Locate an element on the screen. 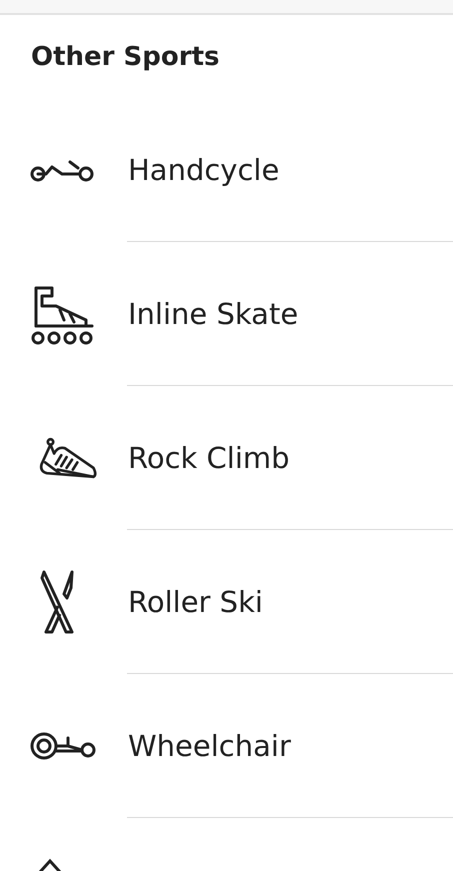 This screenshot has height=871, width=453. sport-name: Inline Skate is located at coordinates (213, 313).